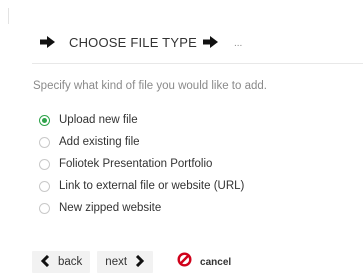 The width and height of the screenshot is (363, 274). I want to click on option-label: Add existing file, so click(99, 142).